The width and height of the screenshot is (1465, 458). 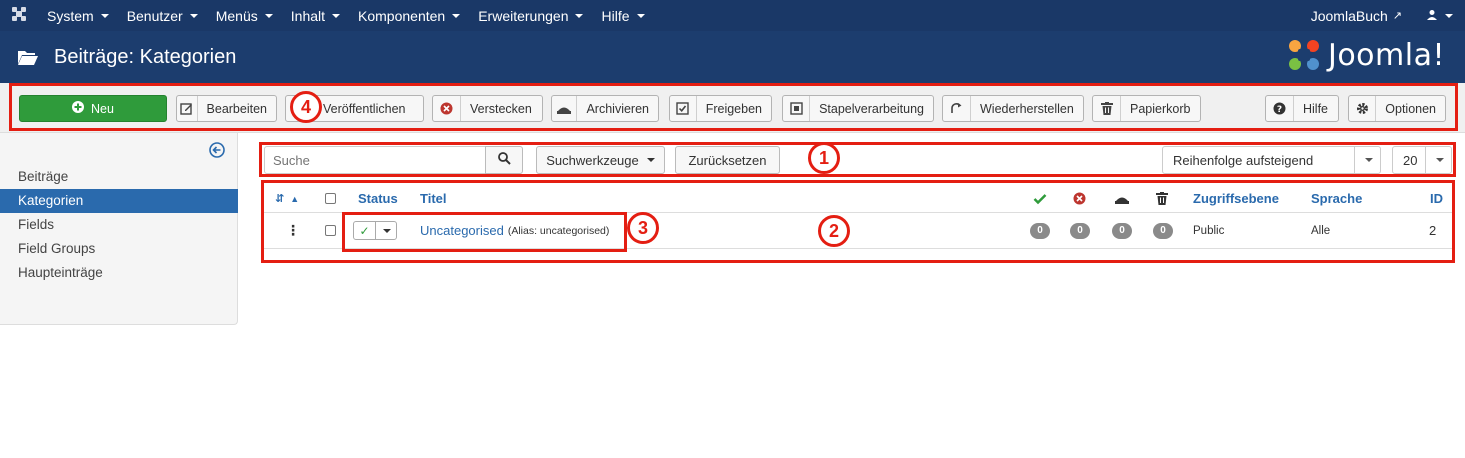 What do you see at coordinates (28, 57) in the screenshot?
I see `folder-open-icon` at bounding box center [28, 57].